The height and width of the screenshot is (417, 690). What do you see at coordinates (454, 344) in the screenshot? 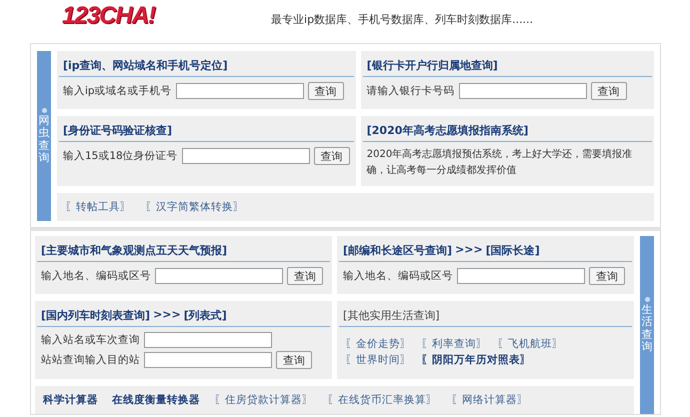
I see `tool-link: 〖利率查询〗` at bounding box center [454, 344].